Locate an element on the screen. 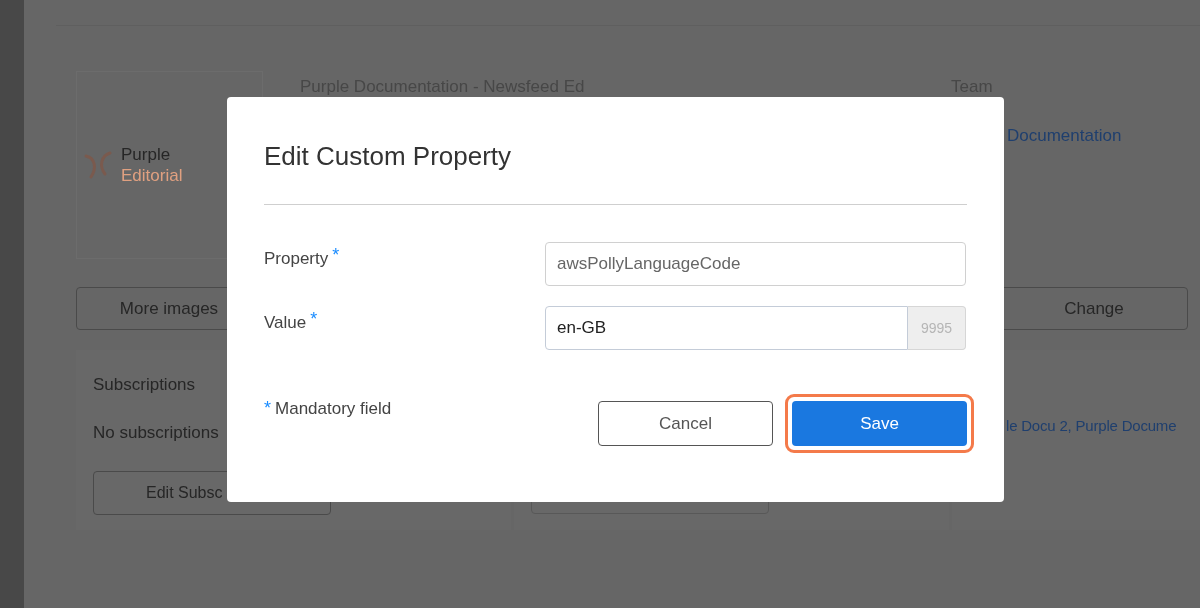 Image resolution: width=1200 pixels, height=608 pixels. panel-heading: Subscriptions is located at coordinates (145, 385).